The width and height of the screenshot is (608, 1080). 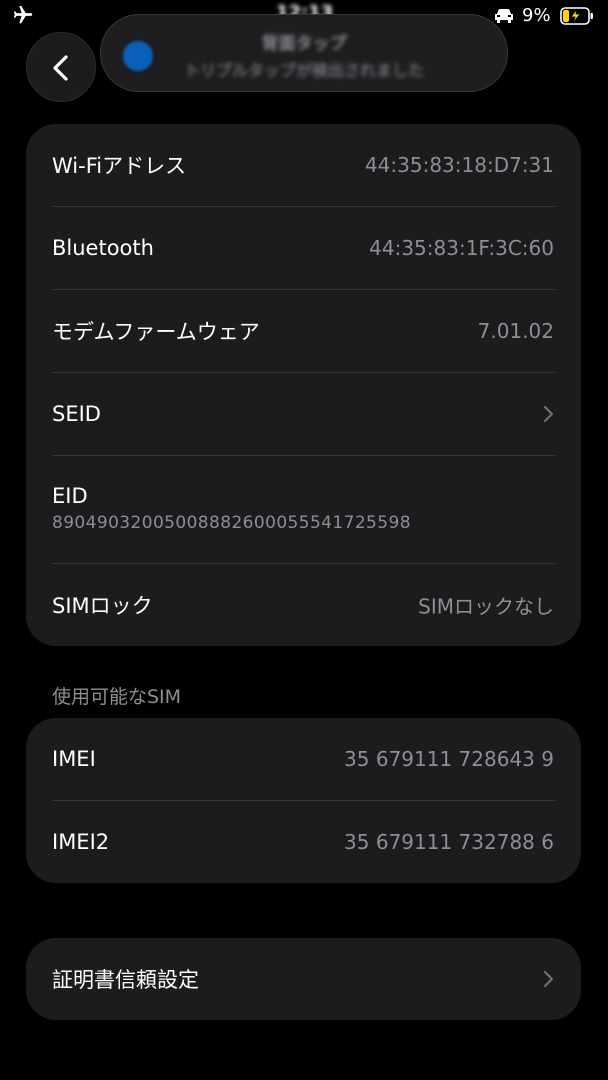 I want to click on row-cert-trust-settings: 証明書信頼設定, so click(x=303, y=979).